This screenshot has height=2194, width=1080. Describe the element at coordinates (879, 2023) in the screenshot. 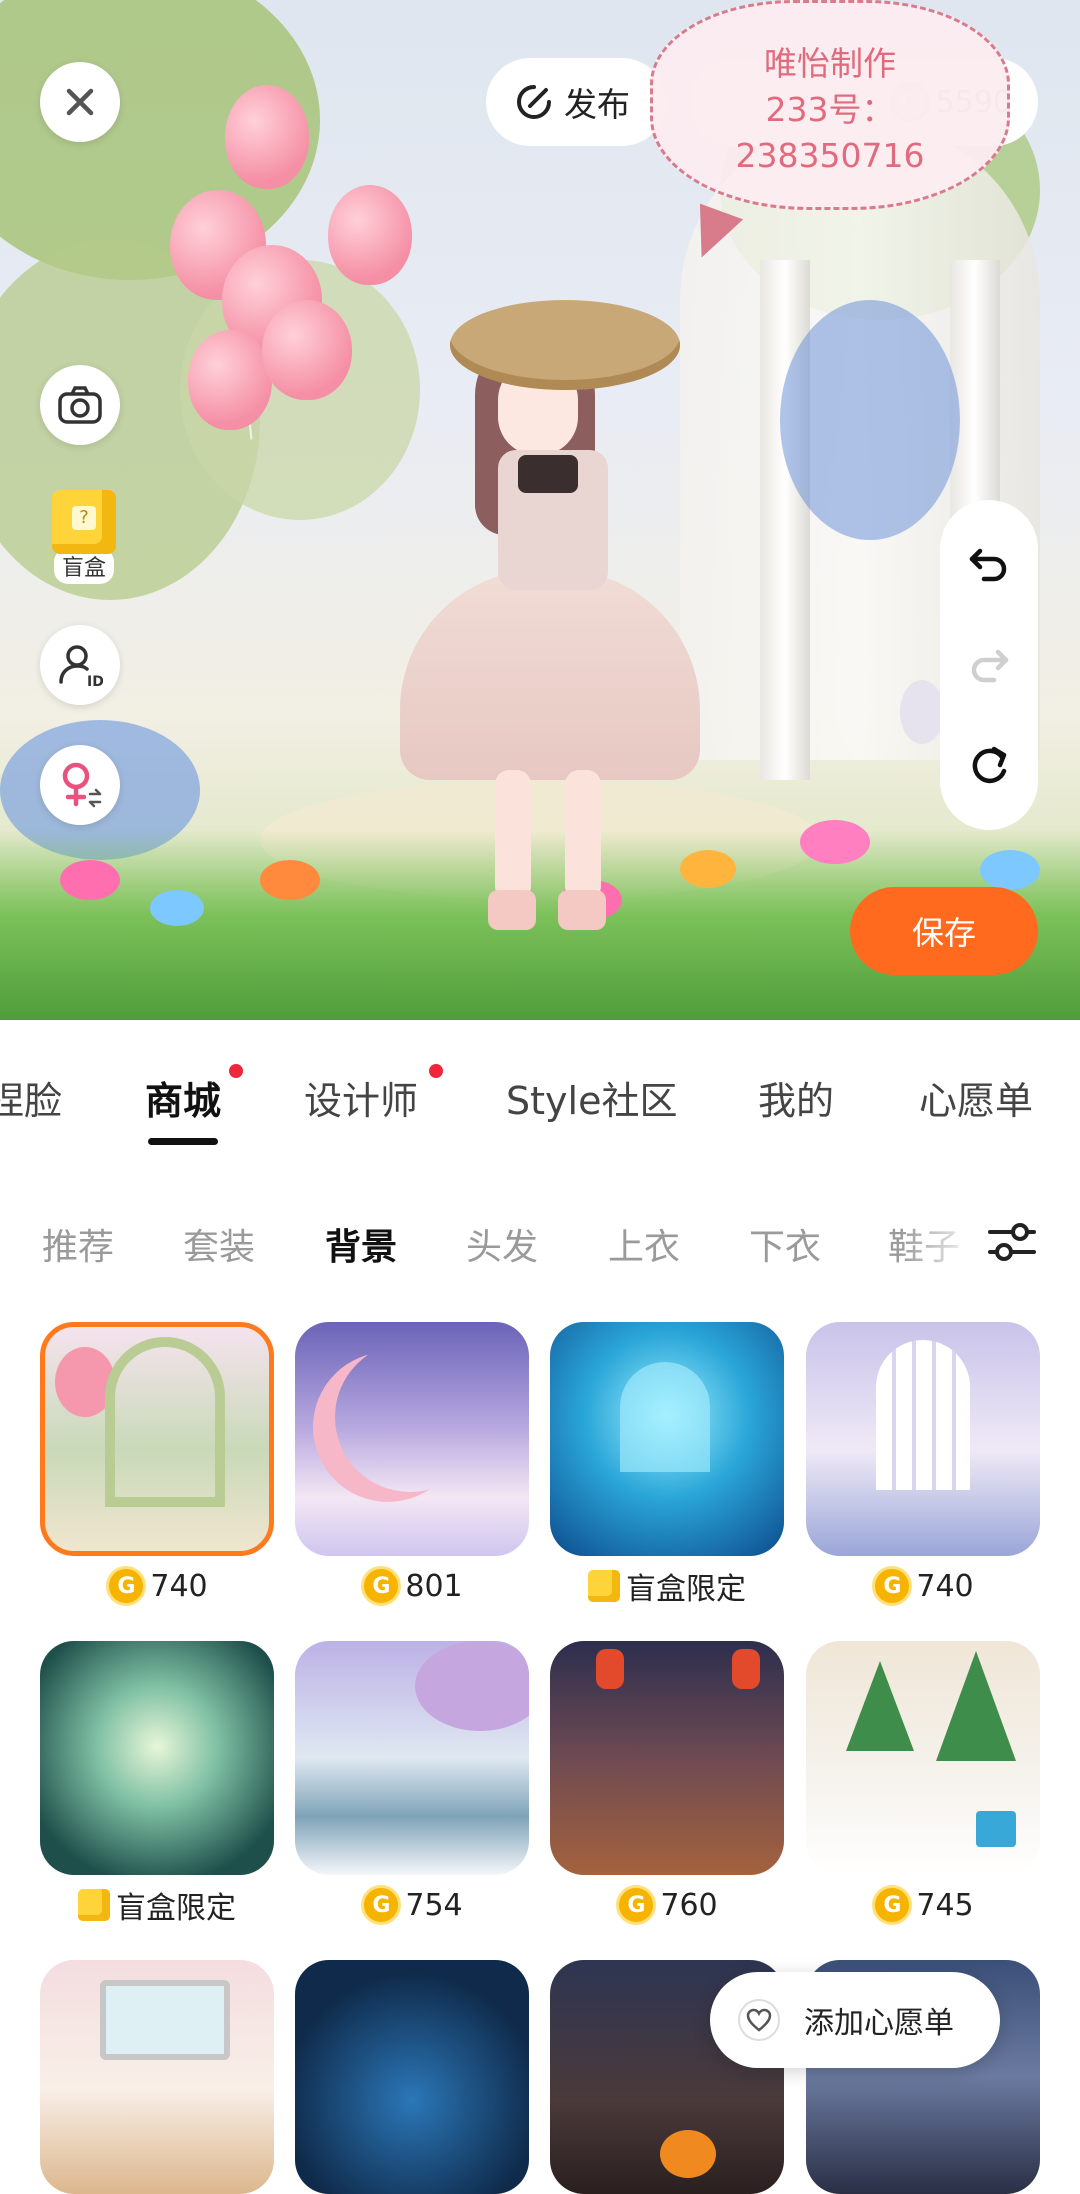

I see `add-to-wishlist-label: 添加心愿单` at that location.